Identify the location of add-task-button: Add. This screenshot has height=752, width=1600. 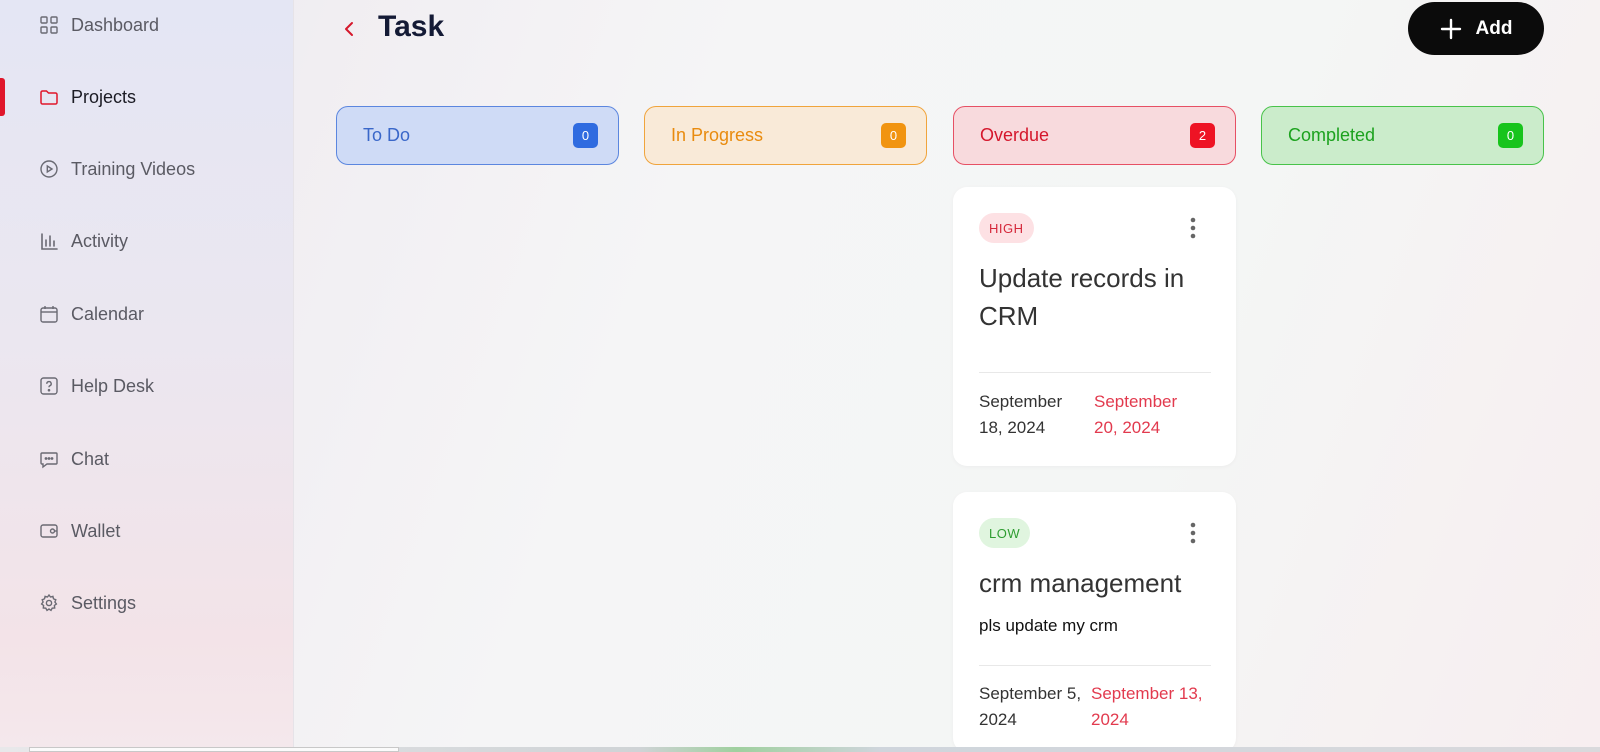
(1476, 28).